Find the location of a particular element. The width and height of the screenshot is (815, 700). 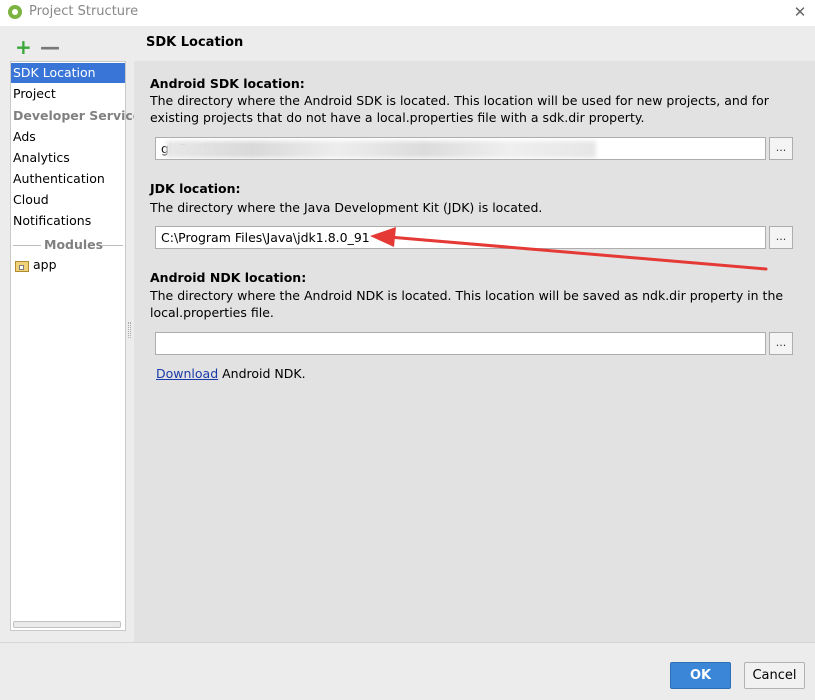

module-folder-icon is located at coordinates (22, 266).